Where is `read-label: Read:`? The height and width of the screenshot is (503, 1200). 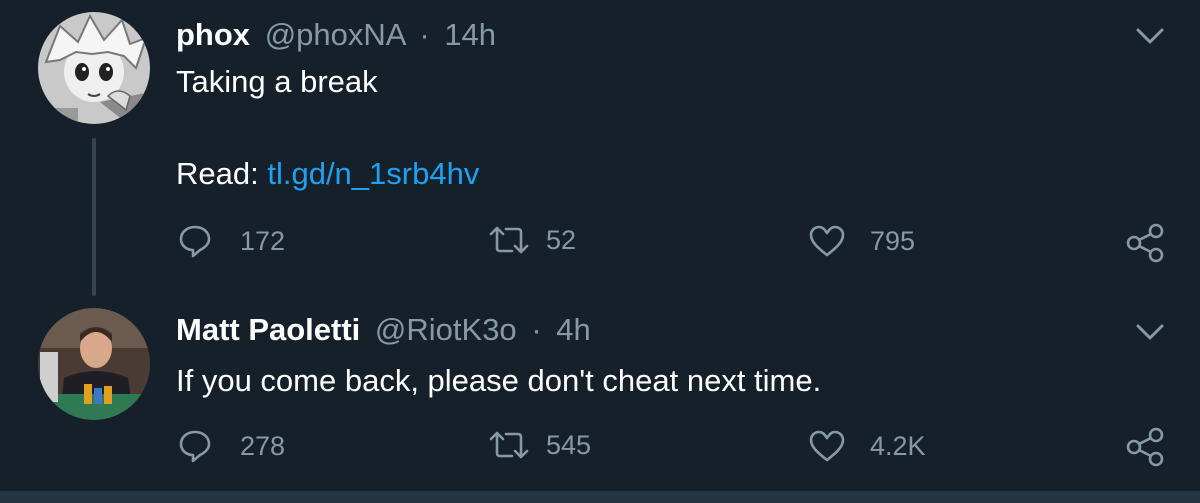 read-label: Read: is located at coordinates (222, 173).